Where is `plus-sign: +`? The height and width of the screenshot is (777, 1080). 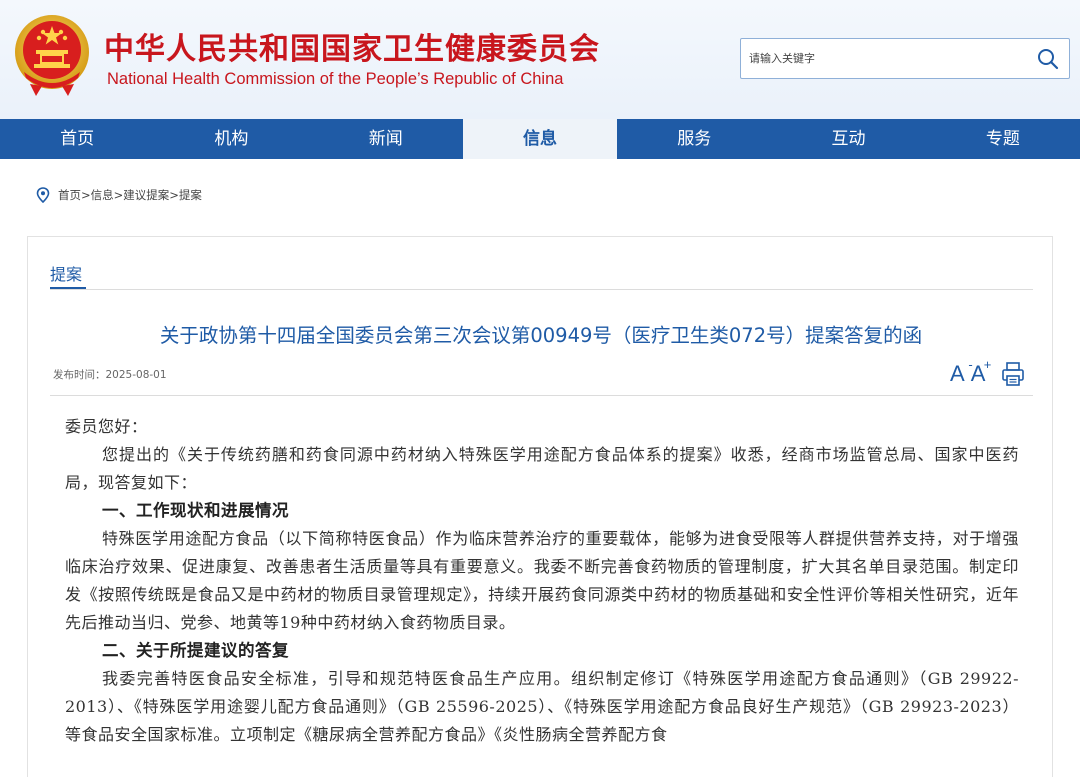
plus-sign: + is located at coordinates (987, 364).